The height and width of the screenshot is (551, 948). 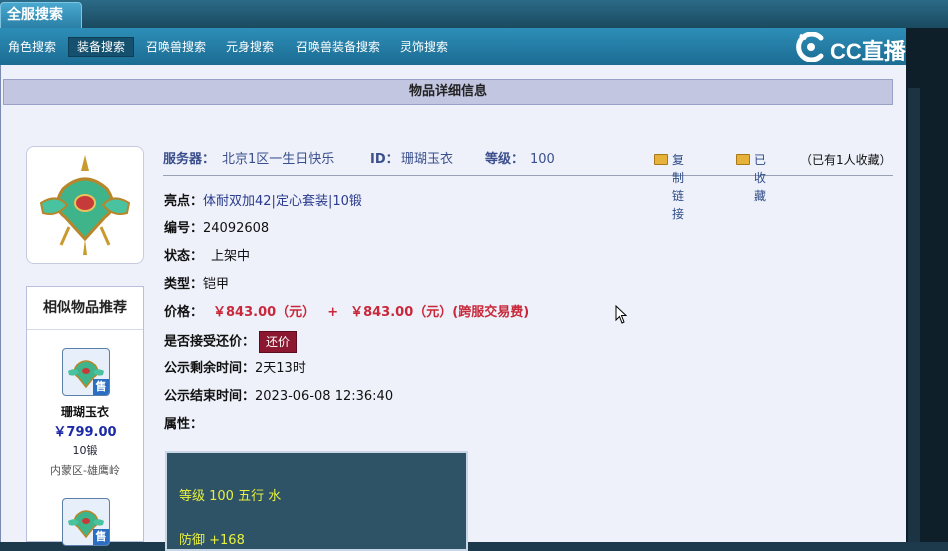 I want to click on attribute-line: 防御 +168, so click(x=212, y=540).